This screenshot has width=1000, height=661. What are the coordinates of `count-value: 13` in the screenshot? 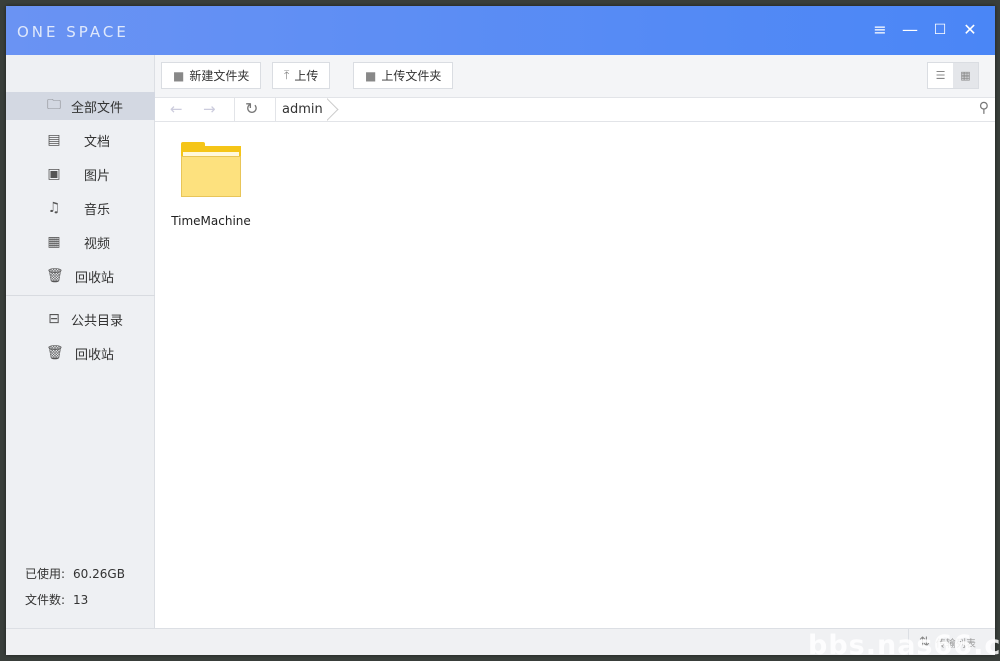 It's located at (81, 600).